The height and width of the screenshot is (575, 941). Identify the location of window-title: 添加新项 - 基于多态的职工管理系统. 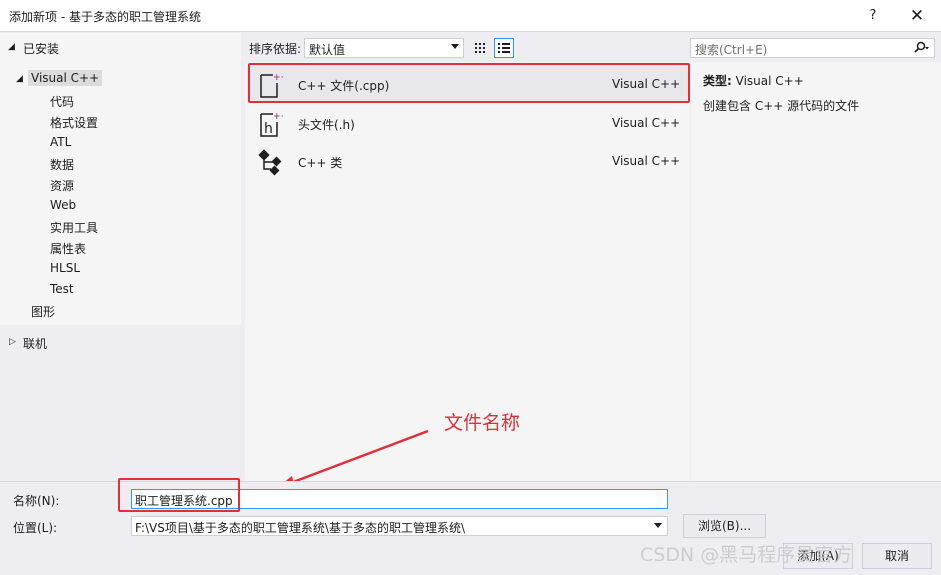
(105, 17).